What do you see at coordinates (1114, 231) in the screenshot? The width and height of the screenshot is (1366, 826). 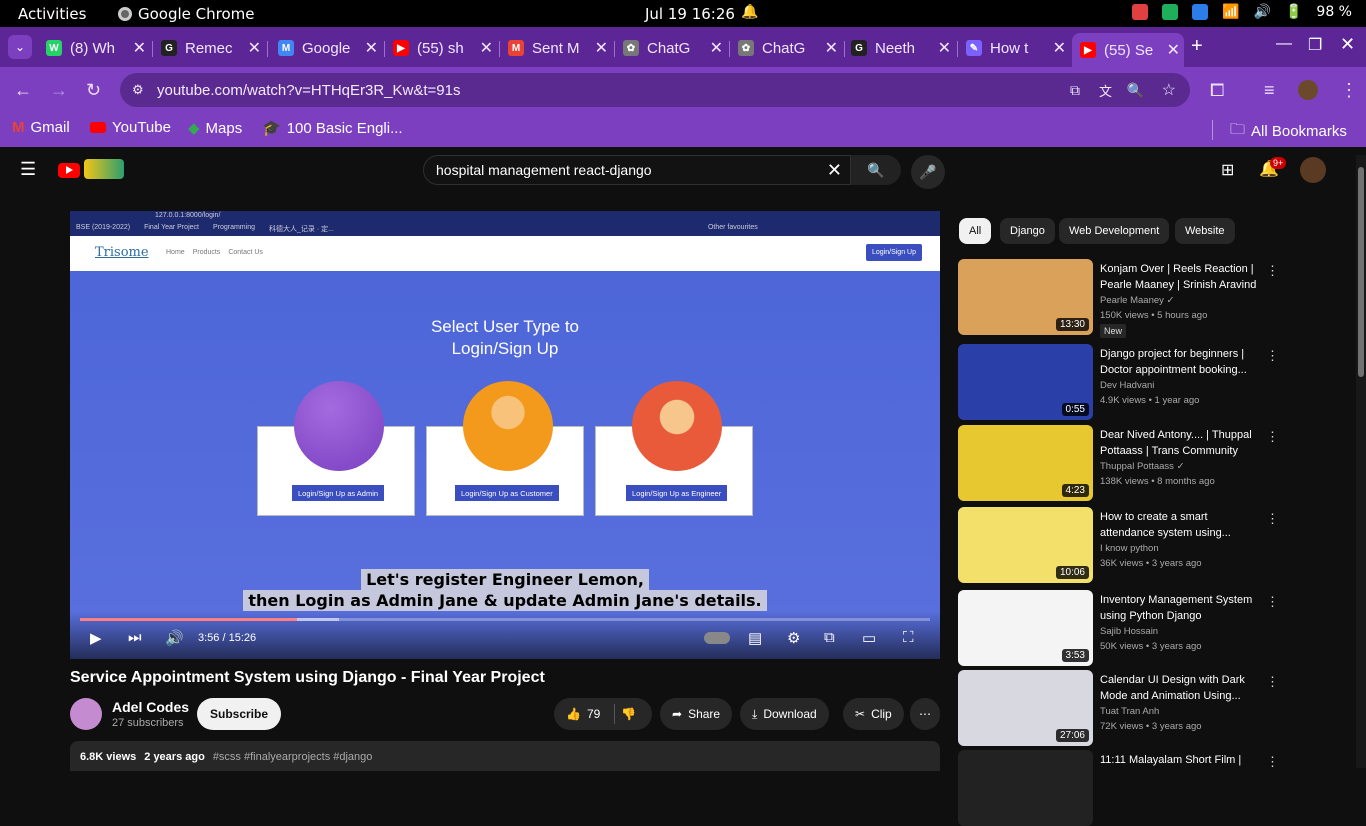 I see `filter-chip: Web Development` at bounding box center [1114, 231].